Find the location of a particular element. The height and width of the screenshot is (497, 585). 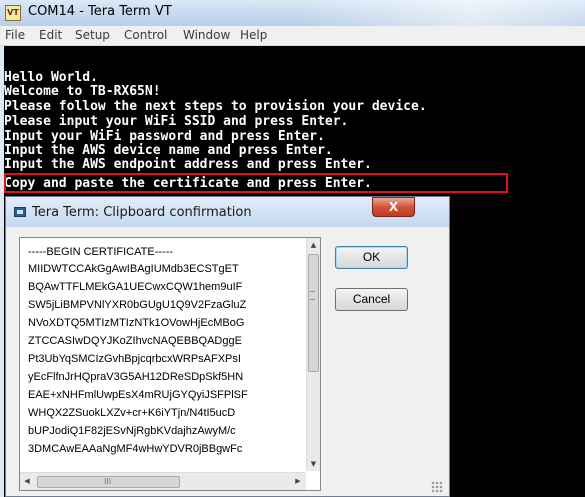

terminal-line: Hello World. is located at coordinates (51, 77).